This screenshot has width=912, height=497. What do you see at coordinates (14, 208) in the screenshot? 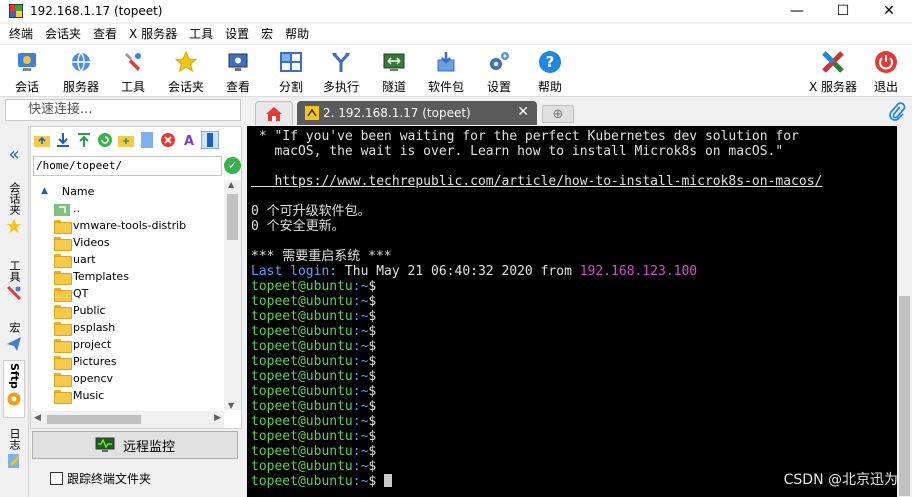
I see `sidebar-tab-sessions: 会话夹` at bounding box center [14, 208].